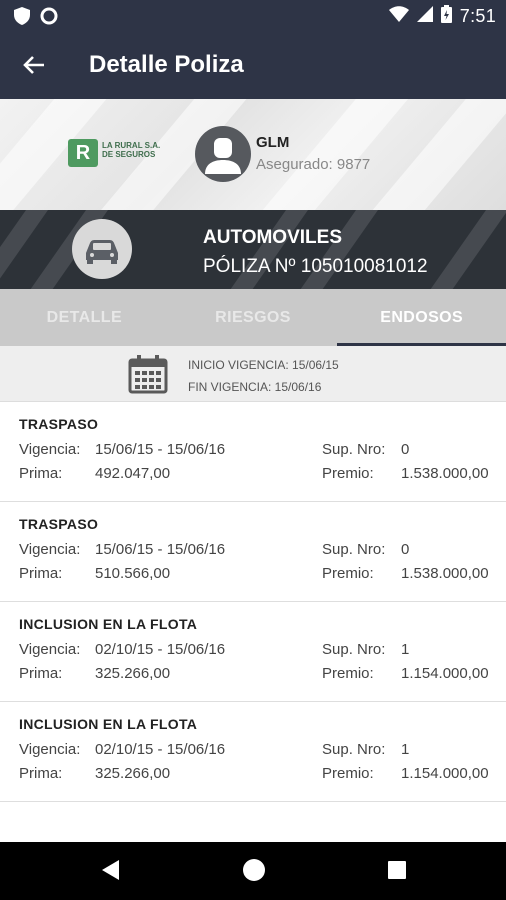 Image resolution: width=506 pixels, height=900 pixels. What do you see at coordinates (273, 142) in the screenshot?
I see `user-name: GLM` at bounding box center [273, 142].